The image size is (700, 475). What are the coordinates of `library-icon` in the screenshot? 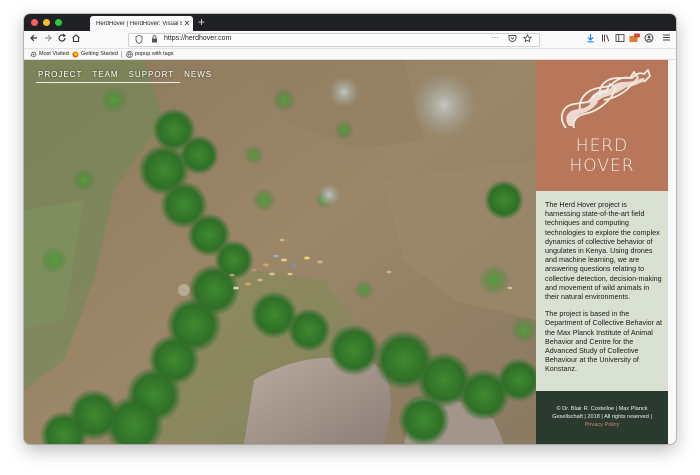 It's located at (606, 40).